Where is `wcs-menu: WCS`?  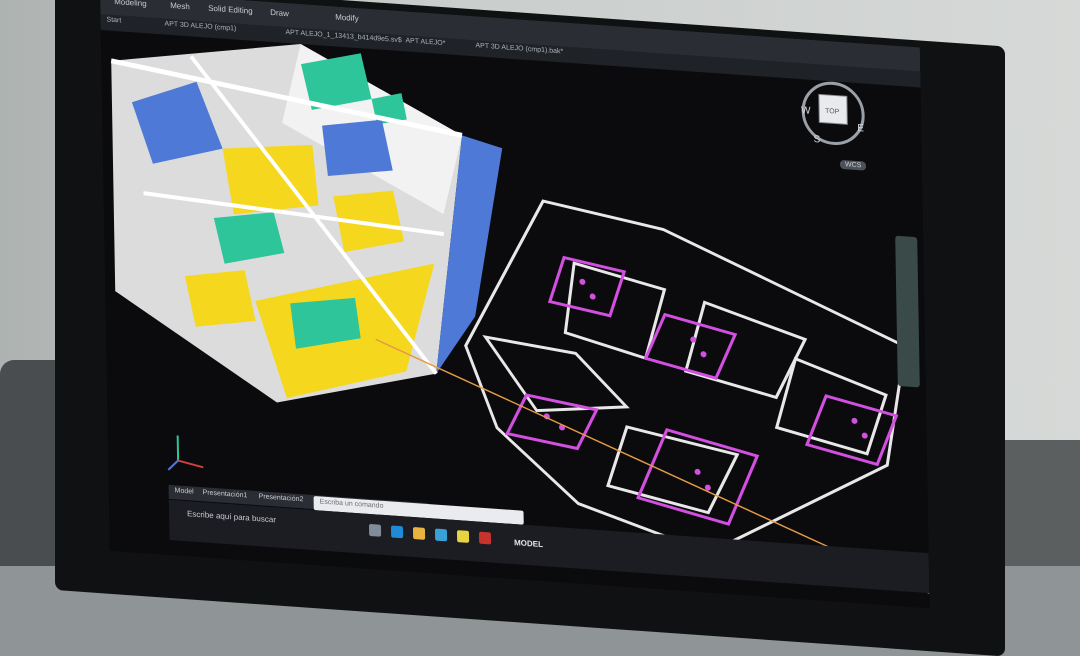
wcs-menu: WCS is located at coordinates (853, 165).